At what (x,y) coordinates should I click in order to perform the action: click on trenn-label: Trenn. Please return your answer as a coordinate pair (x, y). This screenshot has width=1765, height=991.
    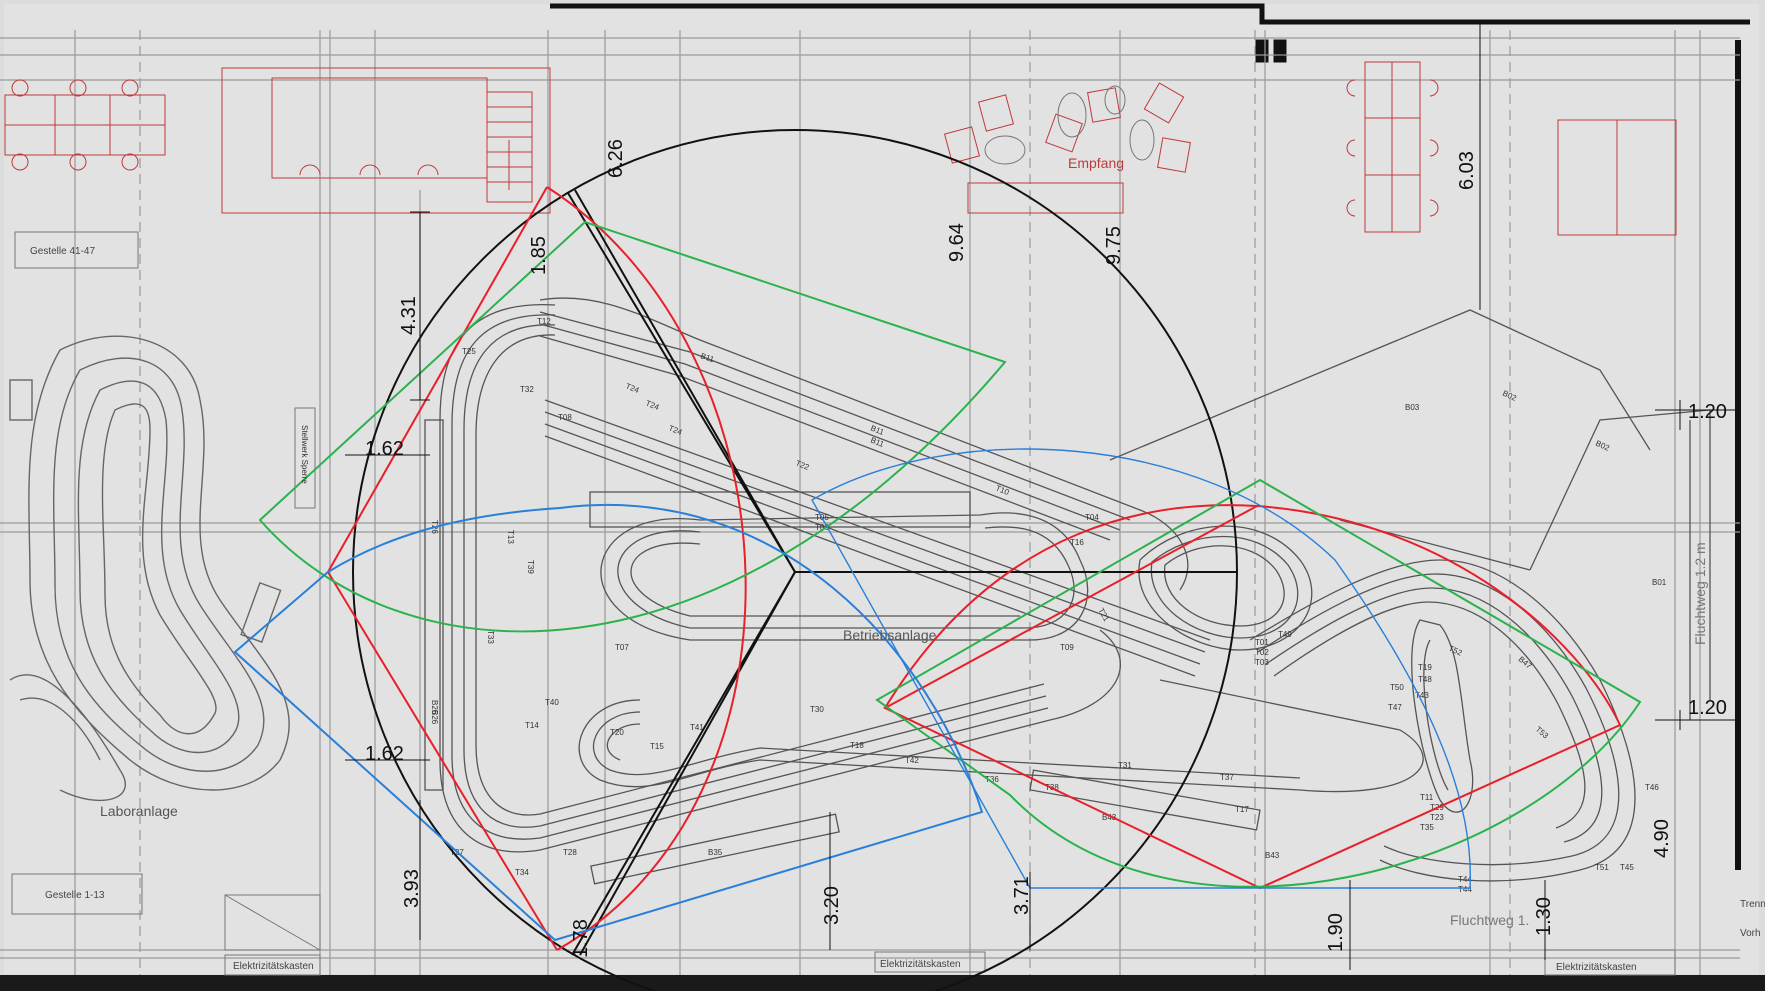
    Looking at the image, I should click on (1752, 904).